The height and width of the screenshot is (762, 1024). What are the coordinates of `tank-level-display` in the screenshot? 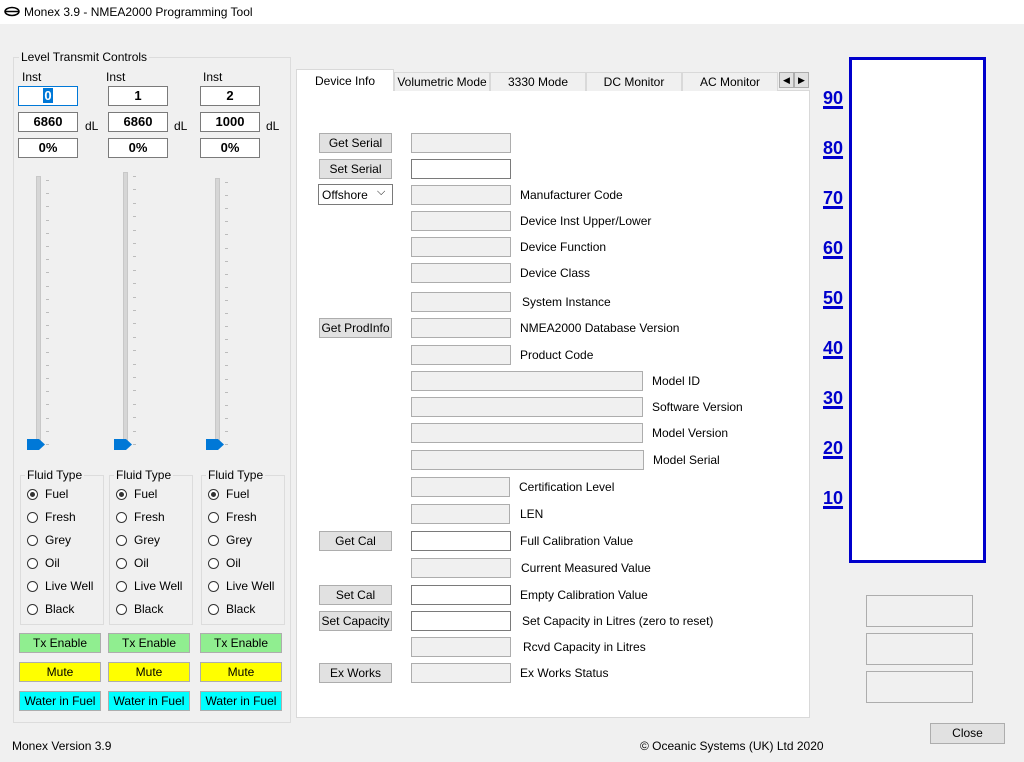 It's located at (917, 310).